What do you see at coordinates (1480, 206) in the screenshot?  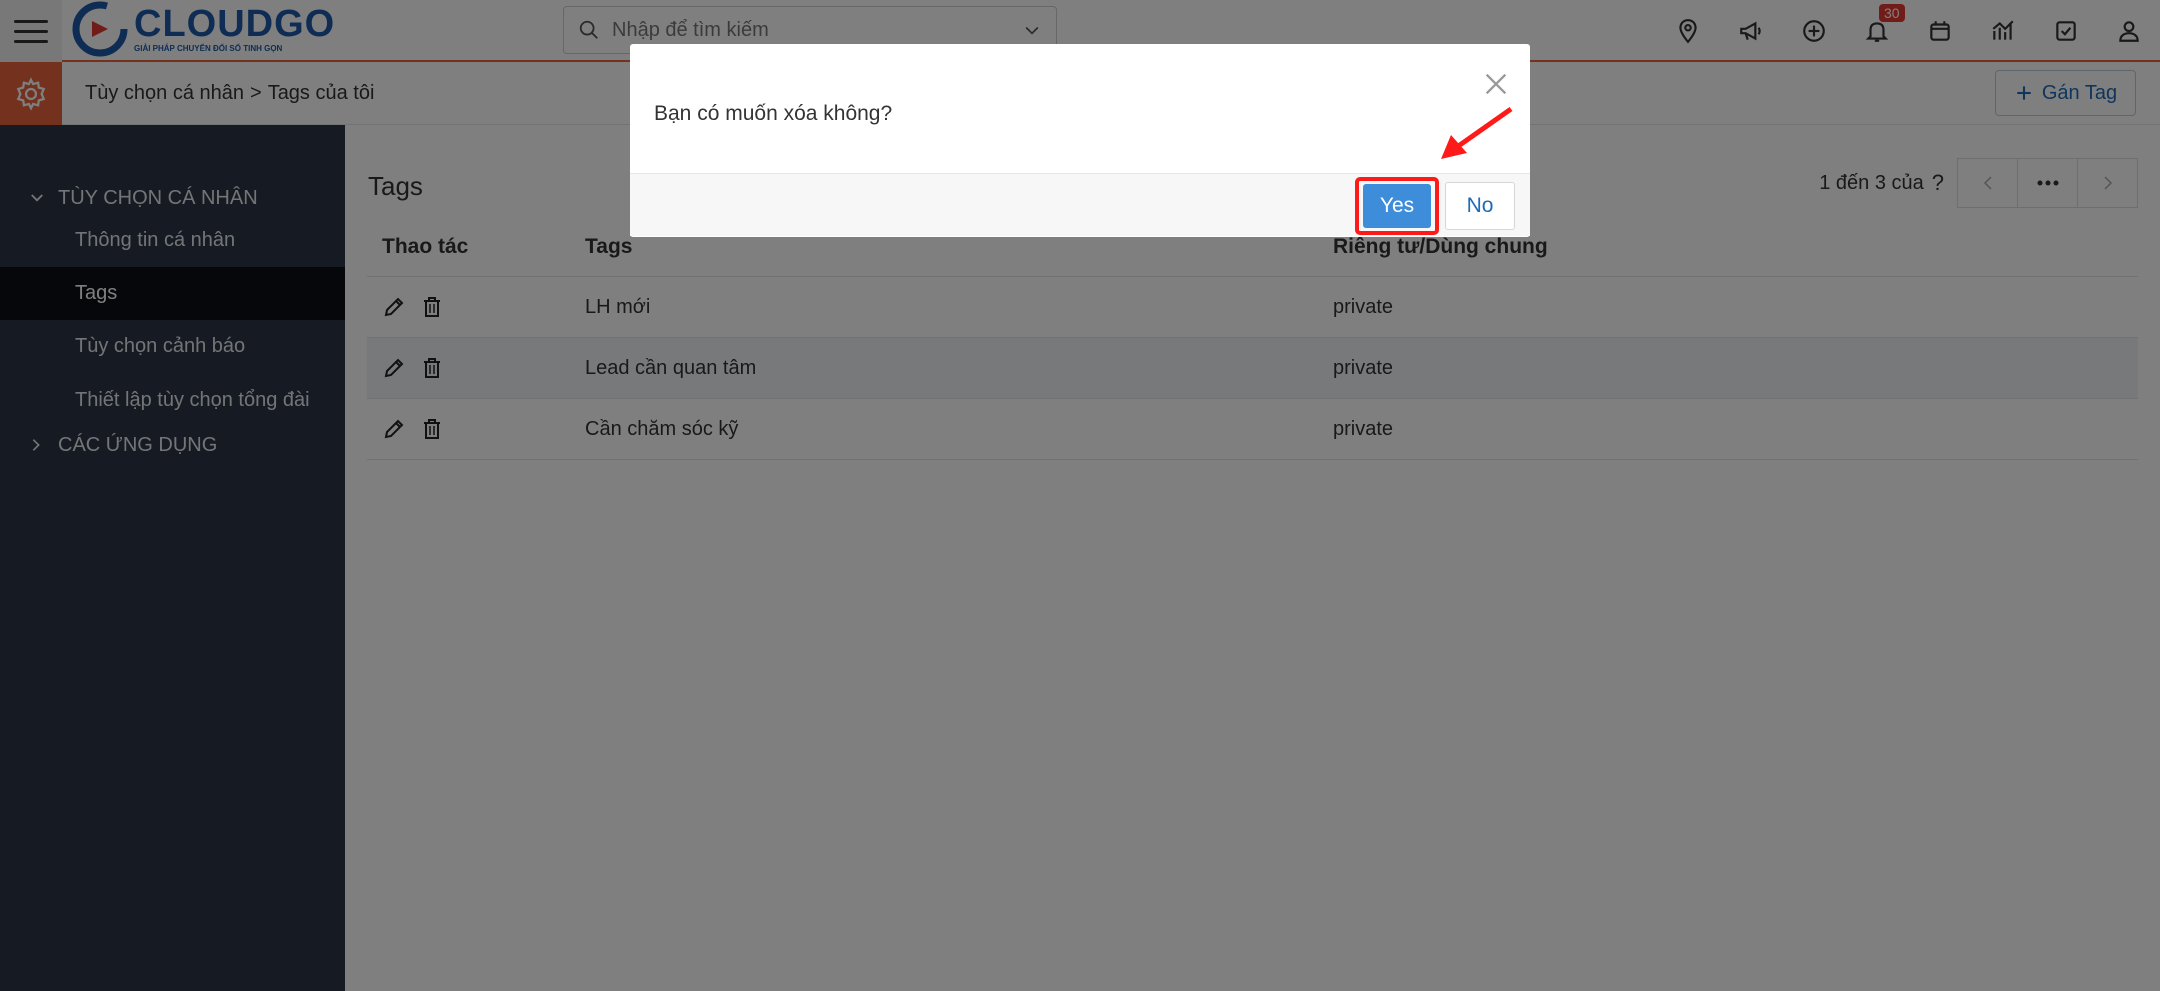 I see `no-button: No` at bounding box center [1480, 206].